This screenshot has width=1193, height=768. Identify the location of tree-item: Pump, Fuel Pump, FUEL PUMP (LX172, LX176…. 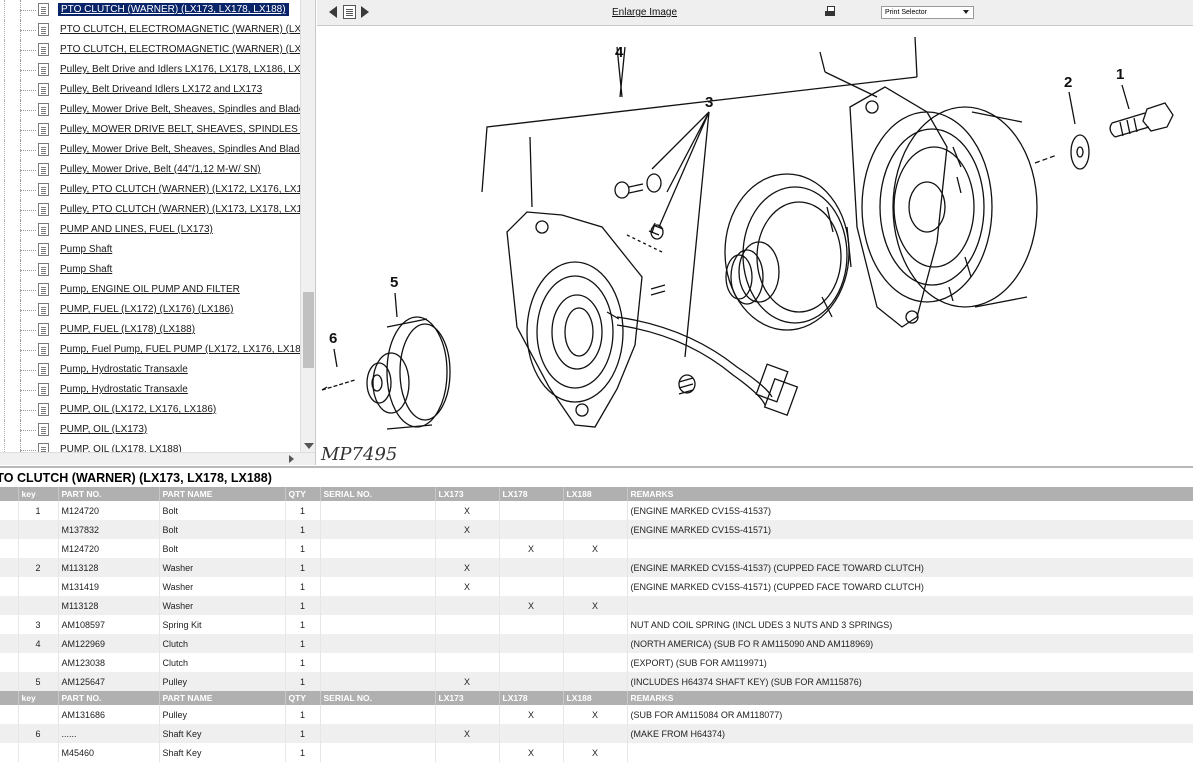
(150, 350).